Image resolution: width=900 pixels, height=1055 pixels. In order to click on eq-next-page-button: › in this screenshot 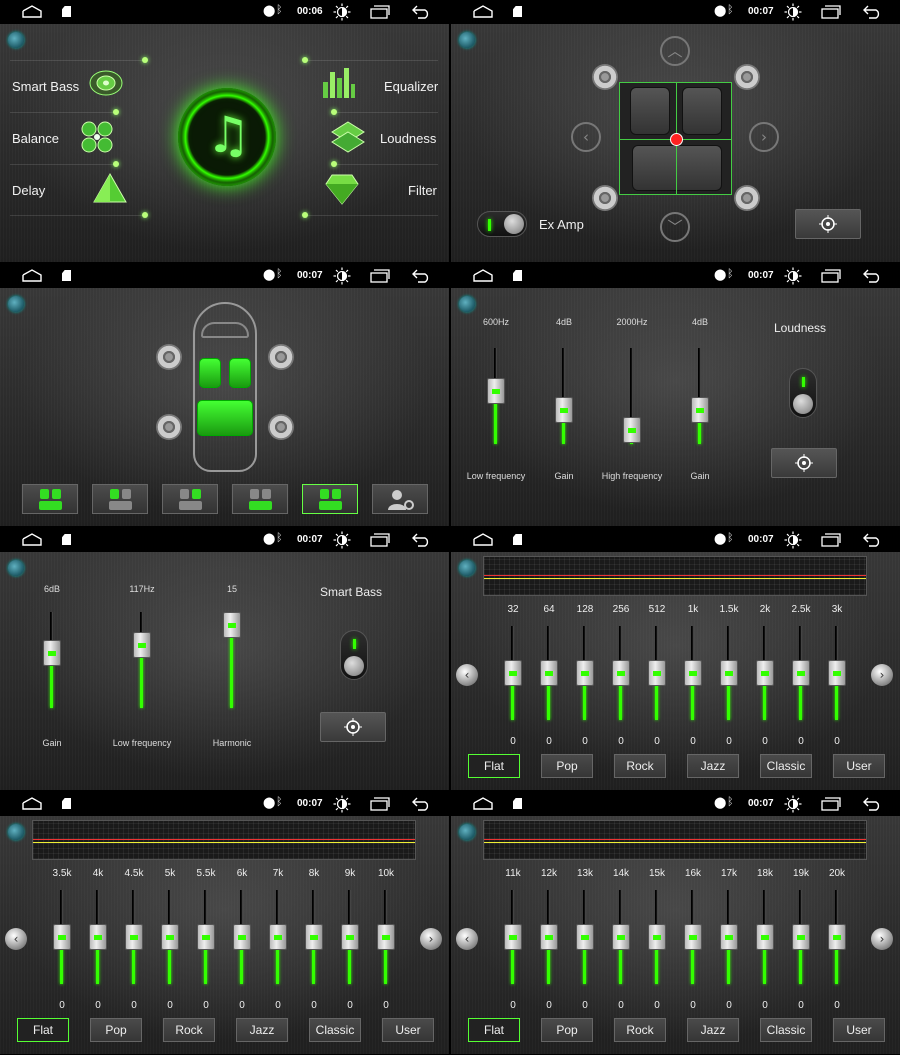, I will do `click(882, 675)`.